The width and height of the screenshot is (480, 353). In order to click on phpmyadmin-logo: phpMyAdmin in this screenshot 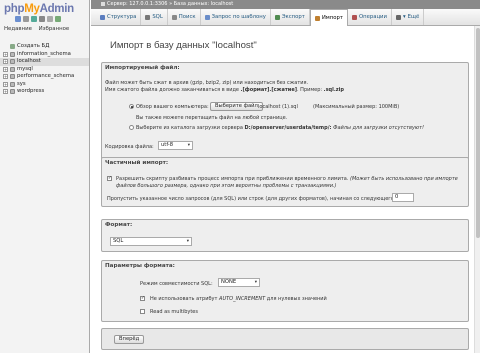, I will do `click(39, 9)`.